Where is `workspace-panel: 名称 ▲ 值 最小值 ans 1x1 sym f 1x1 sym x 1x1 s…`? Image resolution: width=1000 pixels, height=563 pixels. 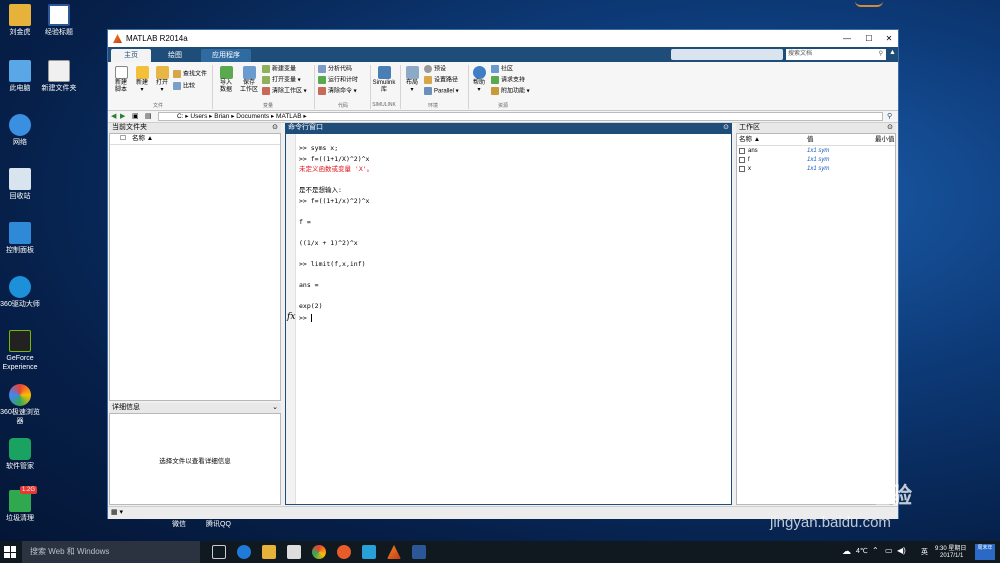
workspace-panel: 名称 ▲ 值 最小值 ans 1x1 sym f 1x1 sym x 1x1 s… is located at coordinates (816, 319).